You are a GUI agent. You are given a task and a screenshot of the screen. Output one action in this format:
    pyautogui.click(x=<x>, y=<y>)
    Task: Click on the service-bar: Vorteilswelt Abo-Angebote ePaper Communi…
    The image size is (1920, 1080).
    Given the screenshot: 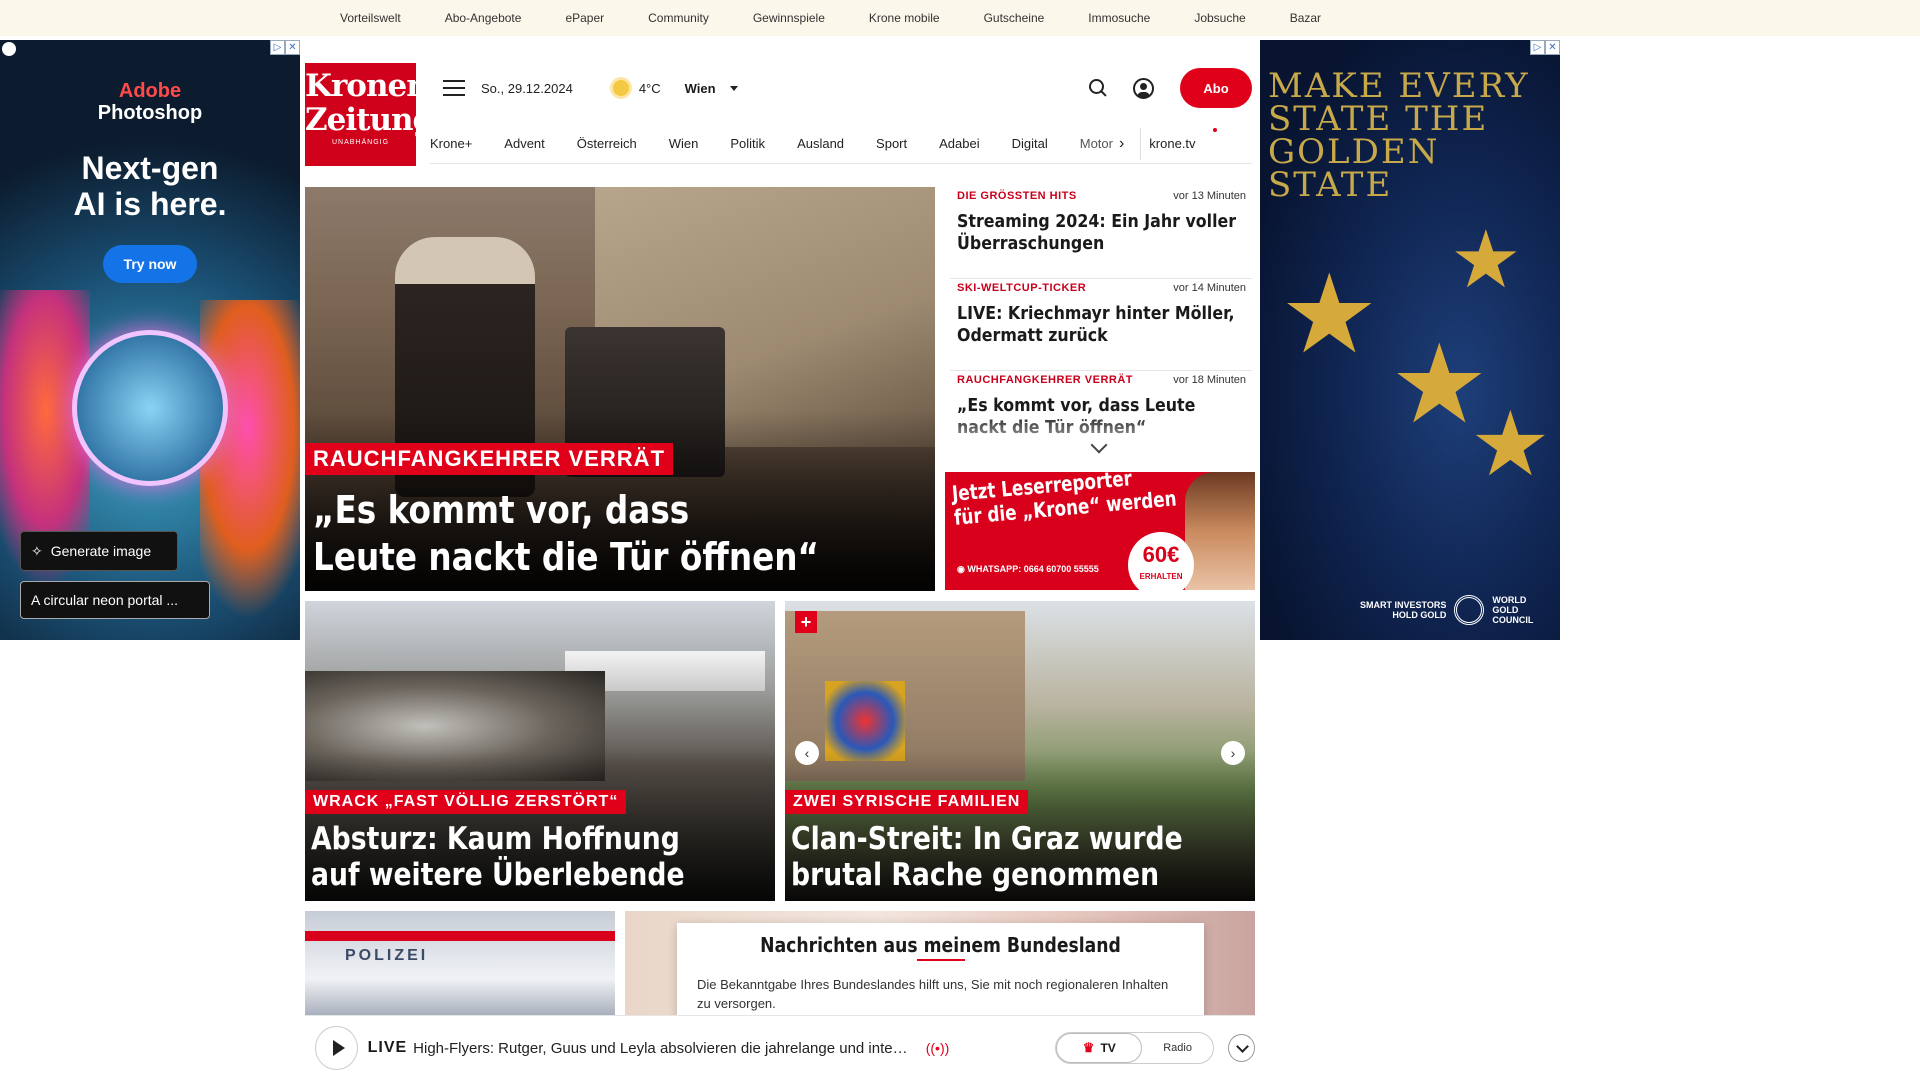 What is the action you would take?
    pyautogui.click(x=960, y=18)
    